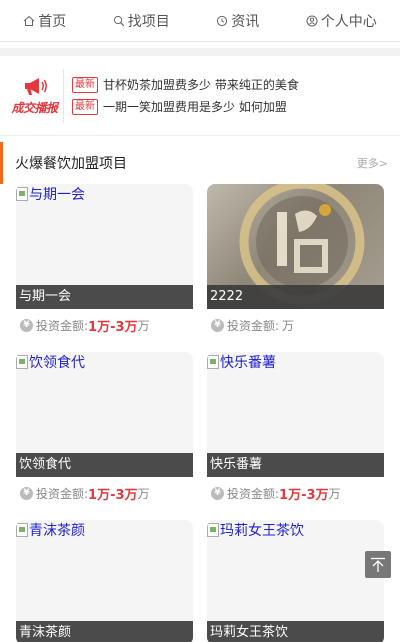 This screenshot has width=400, height=642. Describe the element at coordinates (50, 194) in the screenshot. I see `image-alt-text: 与期一会` at that location.